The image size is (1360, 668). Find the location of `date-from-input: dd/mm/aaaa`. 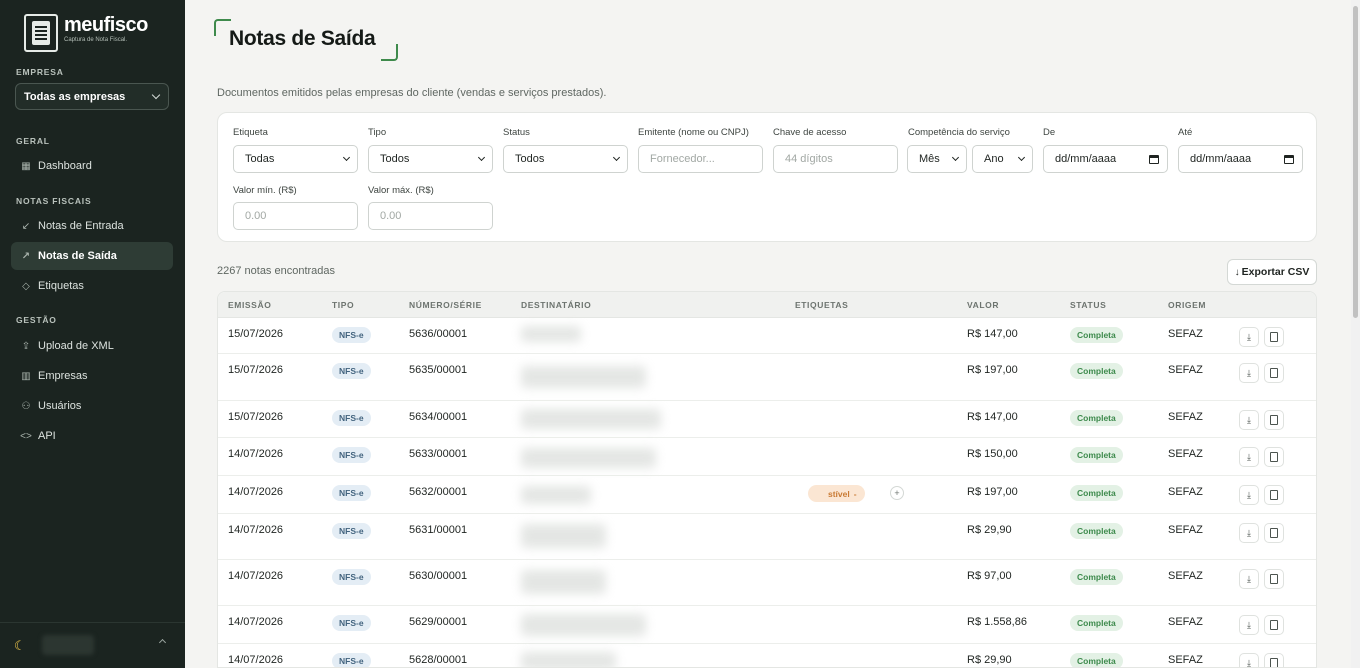

date-from-input: dd/mm/aaaa is located at coordinates (1105, 159).